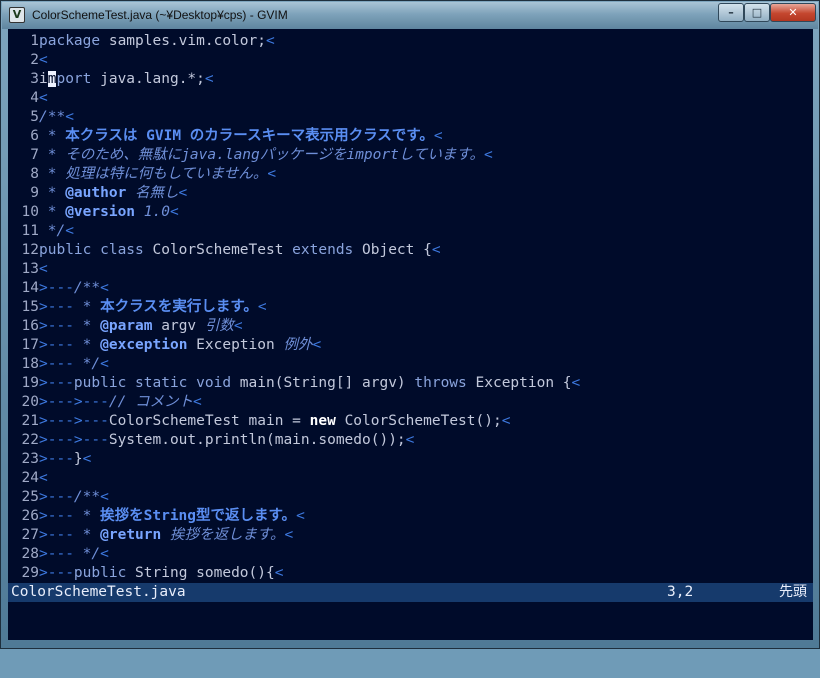  What do you see at coordinates (30, 421) in the screenshot?
I see `line-number: 21` at bounding box center [30, 421].